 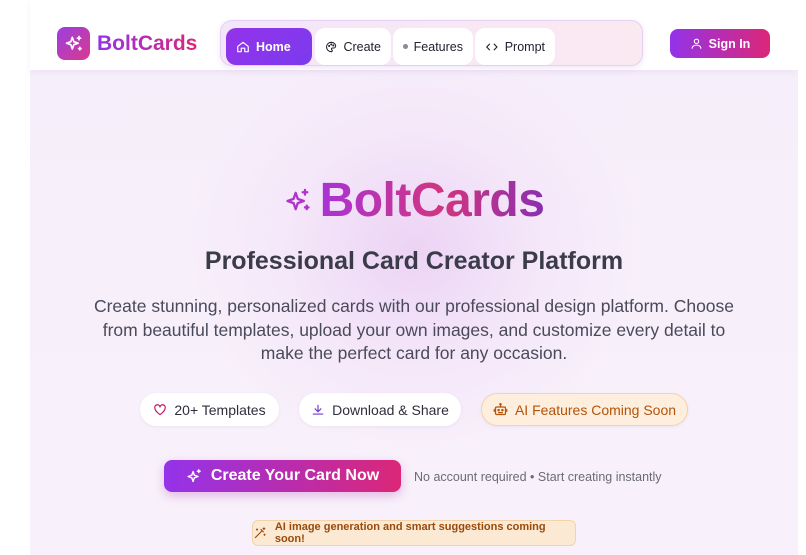 I want to click on nav-prompt: Prompt, so click(x=515, y=46).